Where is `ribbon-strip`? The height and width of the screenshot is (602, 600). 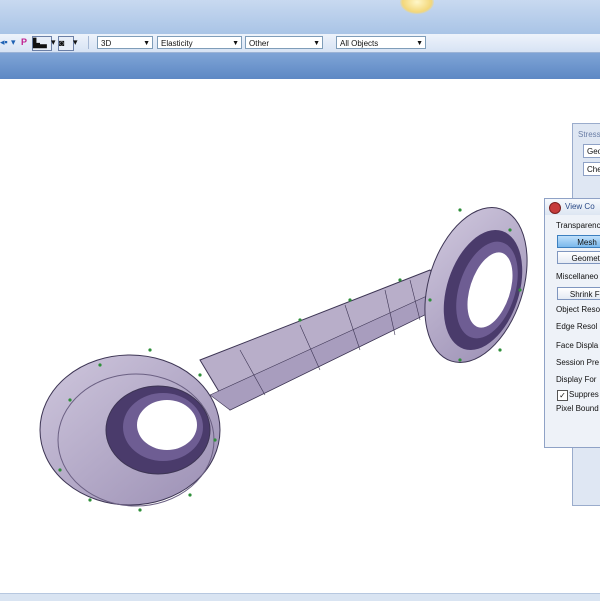
ribbon-strip is located at coordinates (300, 66).